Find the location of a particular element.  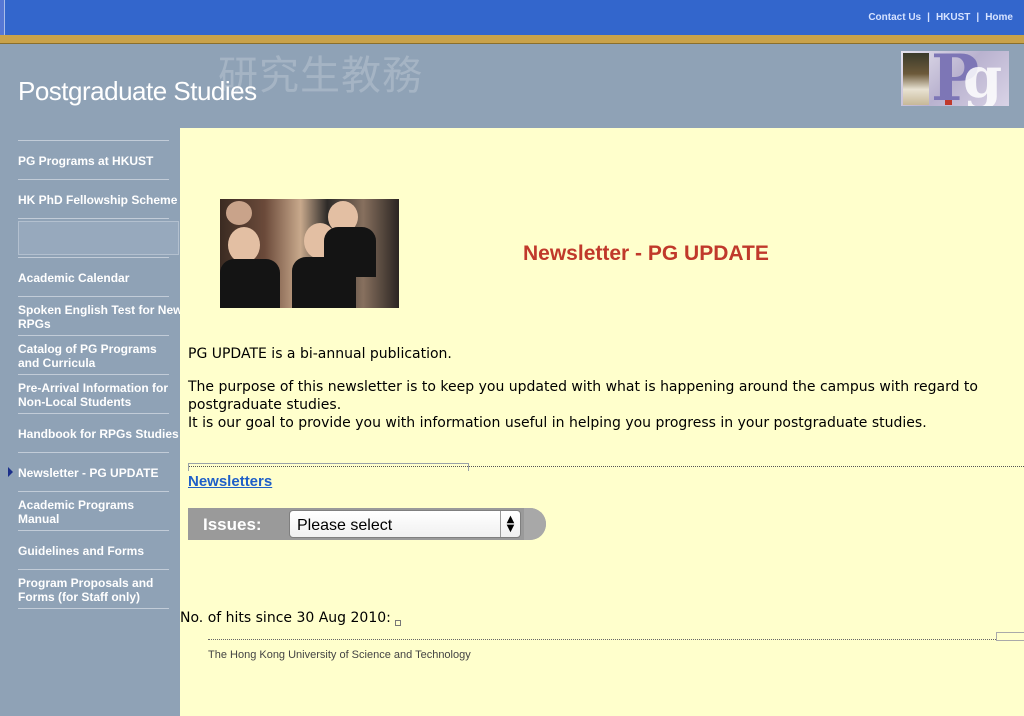

select-updown-icon: ▲ ▼ is located at coordinates (510, 524).